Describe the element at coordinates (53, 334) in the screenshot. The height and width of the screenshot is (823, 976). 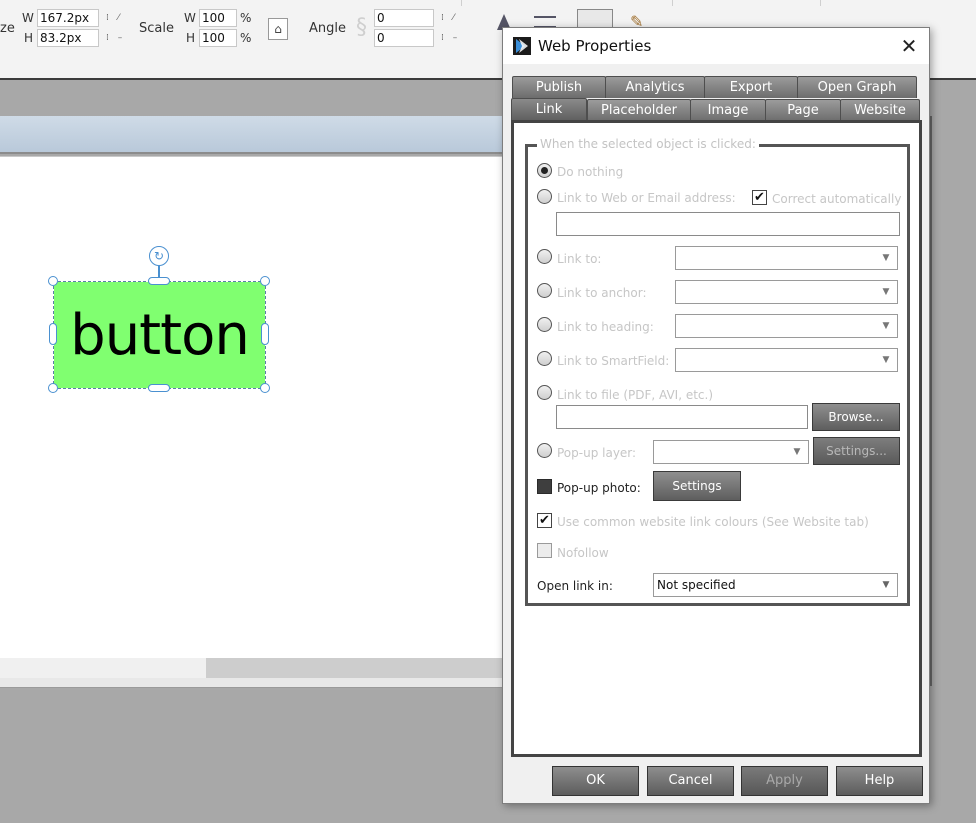
I see `resize-handle-left` at that location.